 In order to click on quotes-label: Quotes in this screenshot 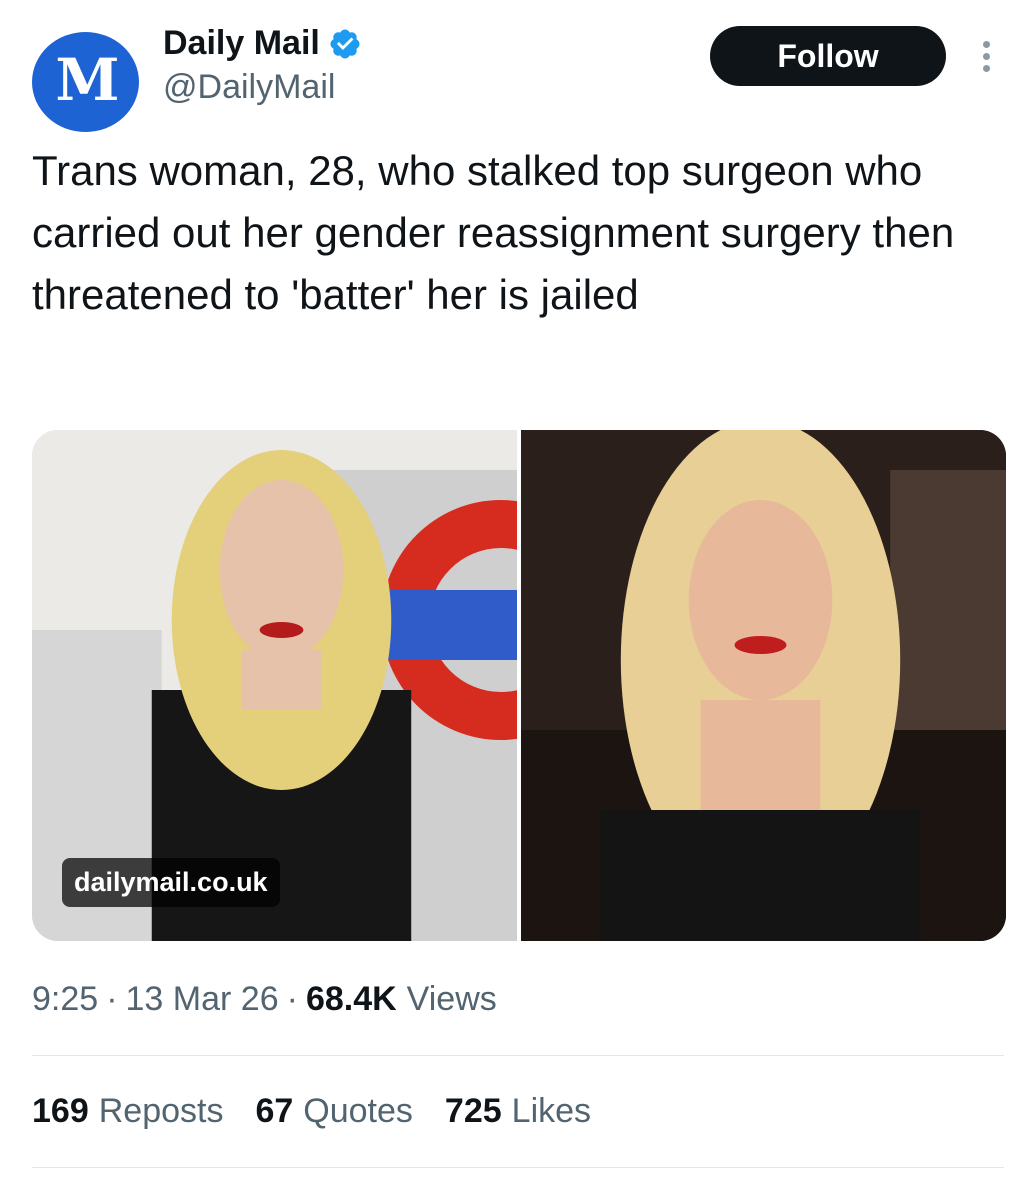, I will do `click(358, 1111)`.